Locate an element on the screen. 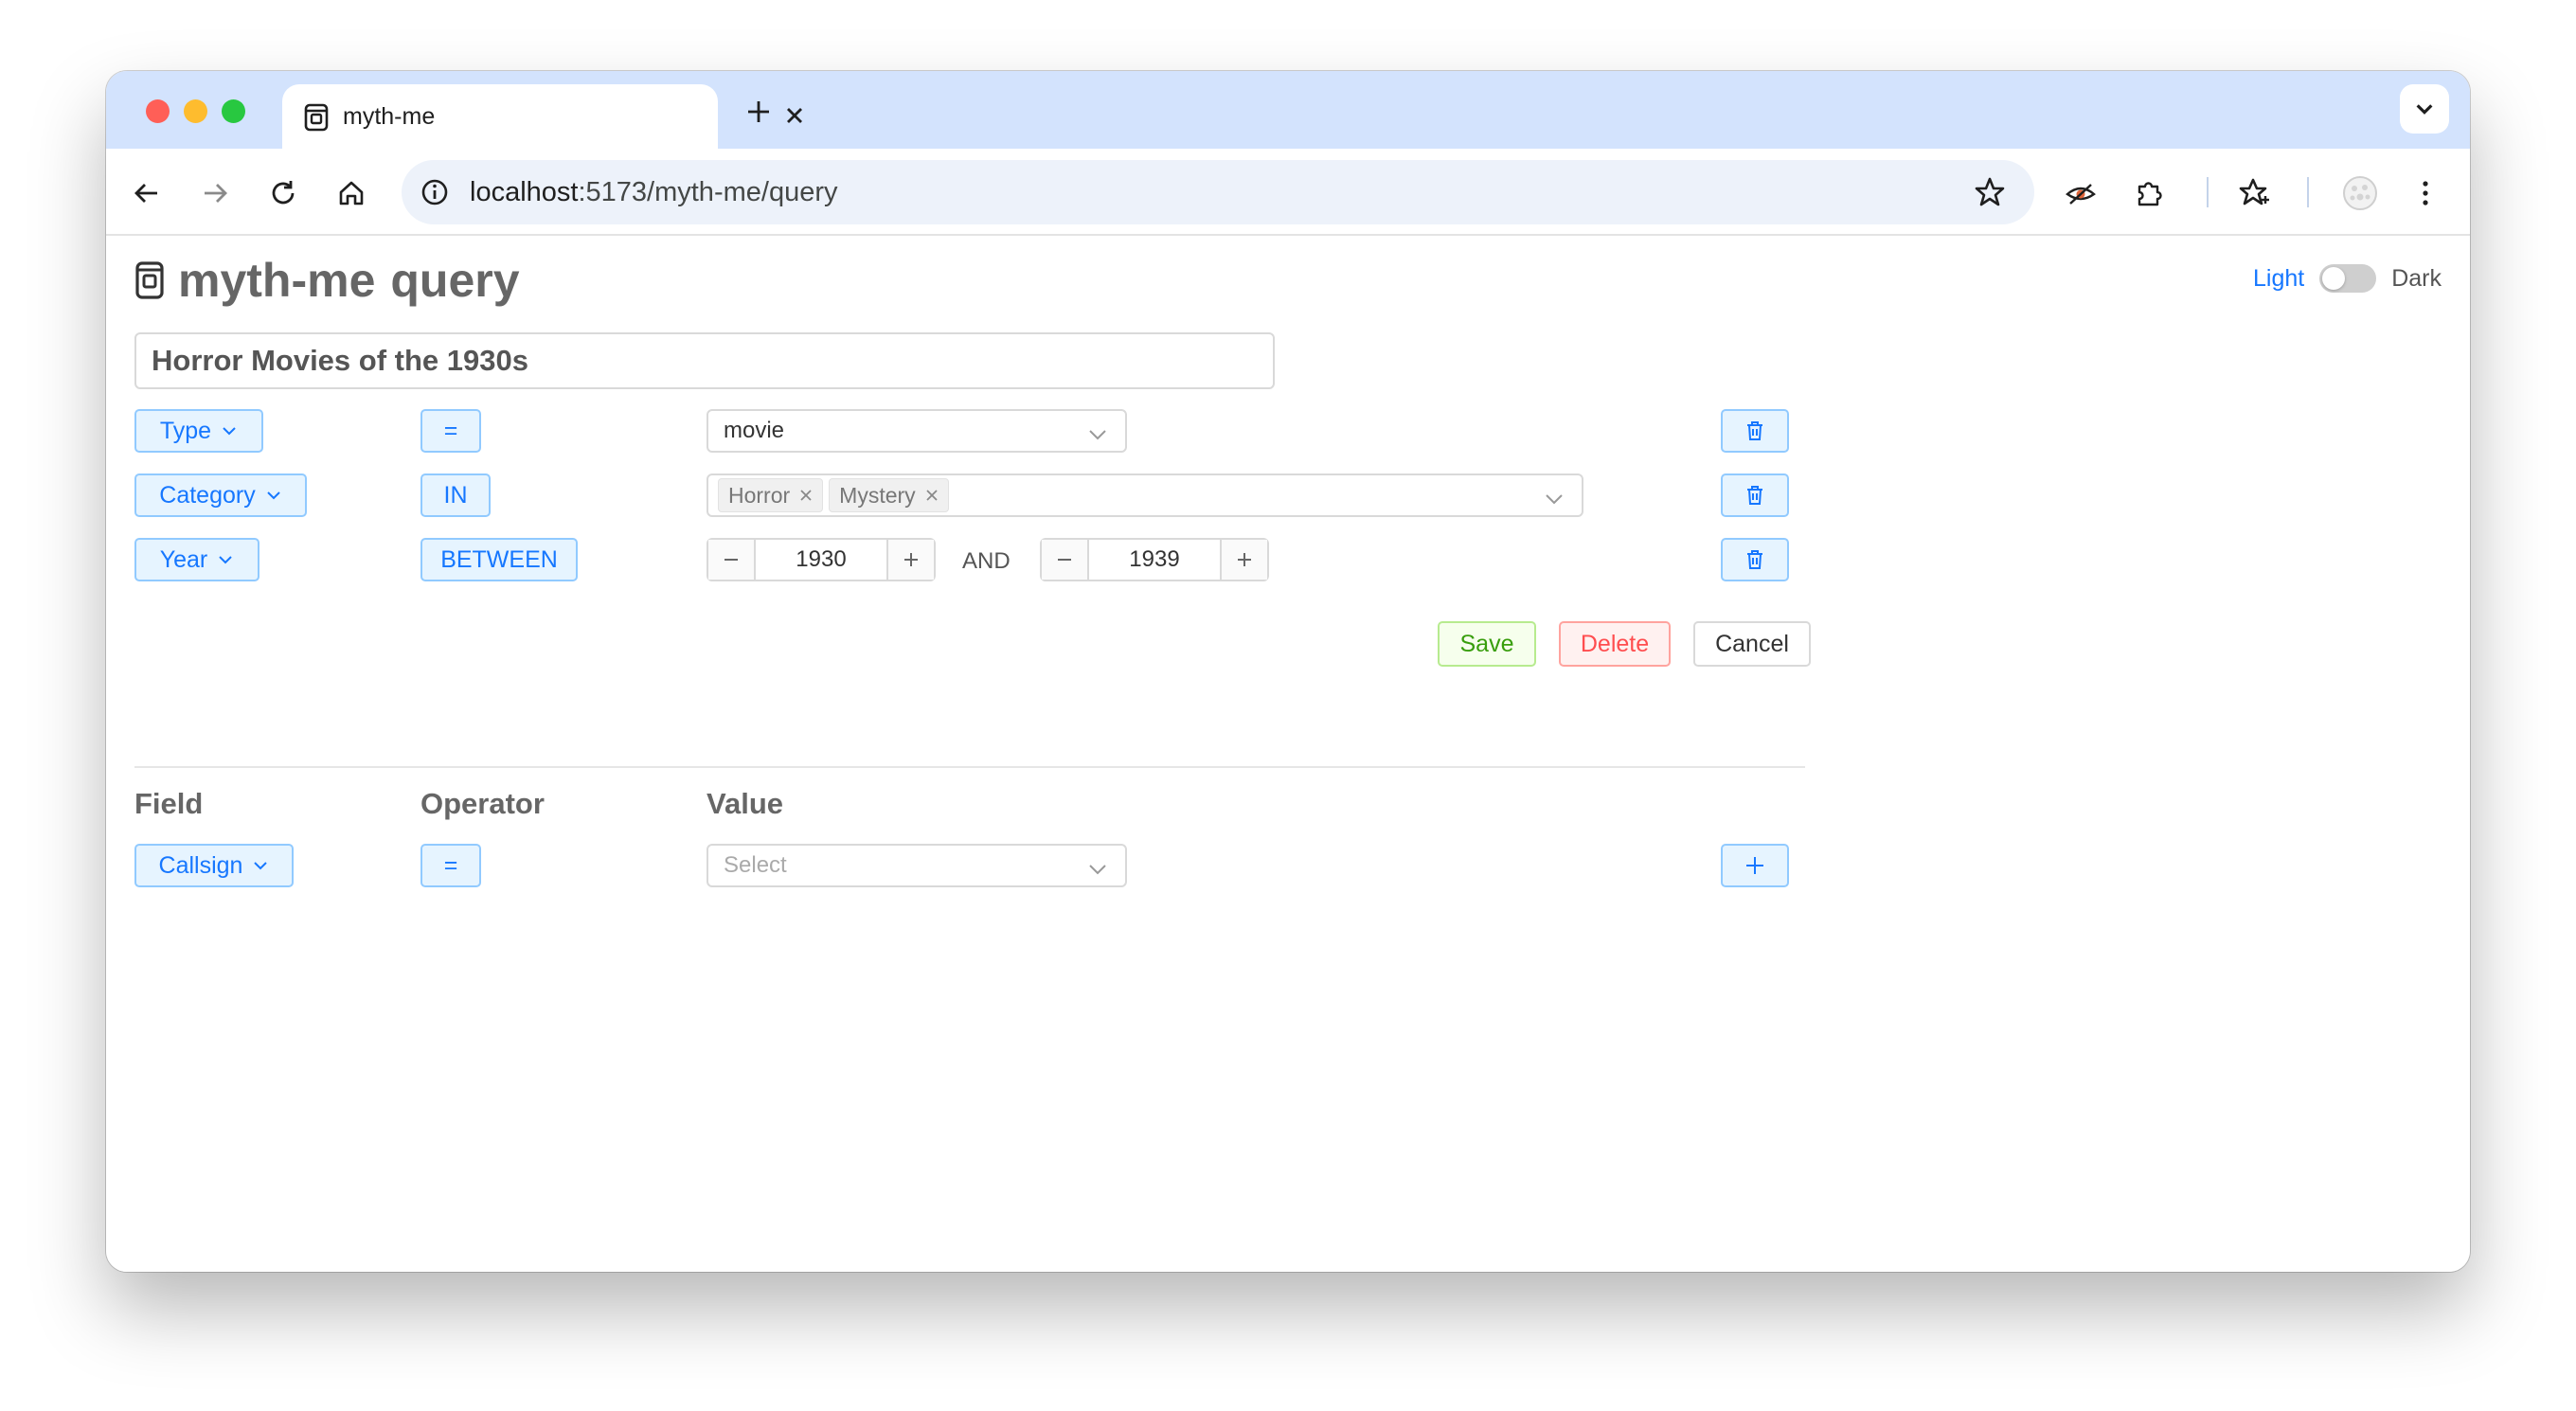  new-tab-icon is located at coordinates (758, 112).